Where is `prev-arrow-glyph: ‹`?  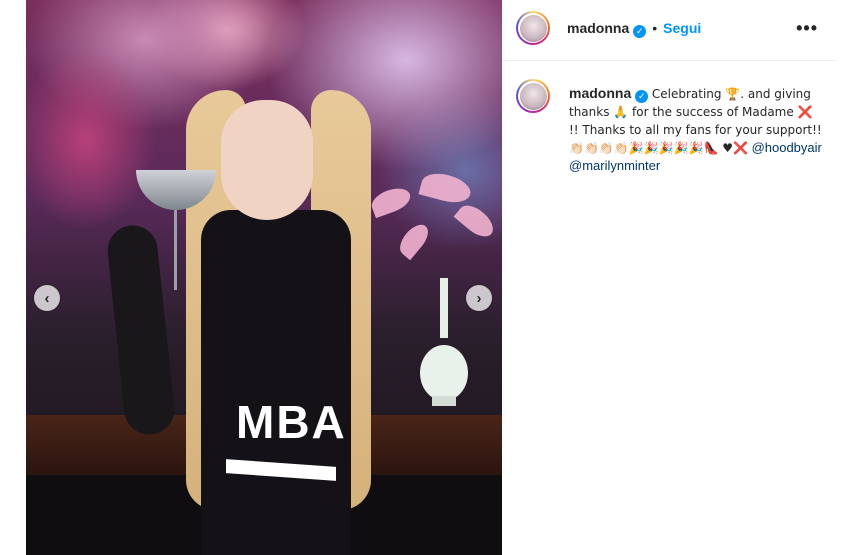
prev-arrow-glyph: ‹ is located at coordinates (47, 298).